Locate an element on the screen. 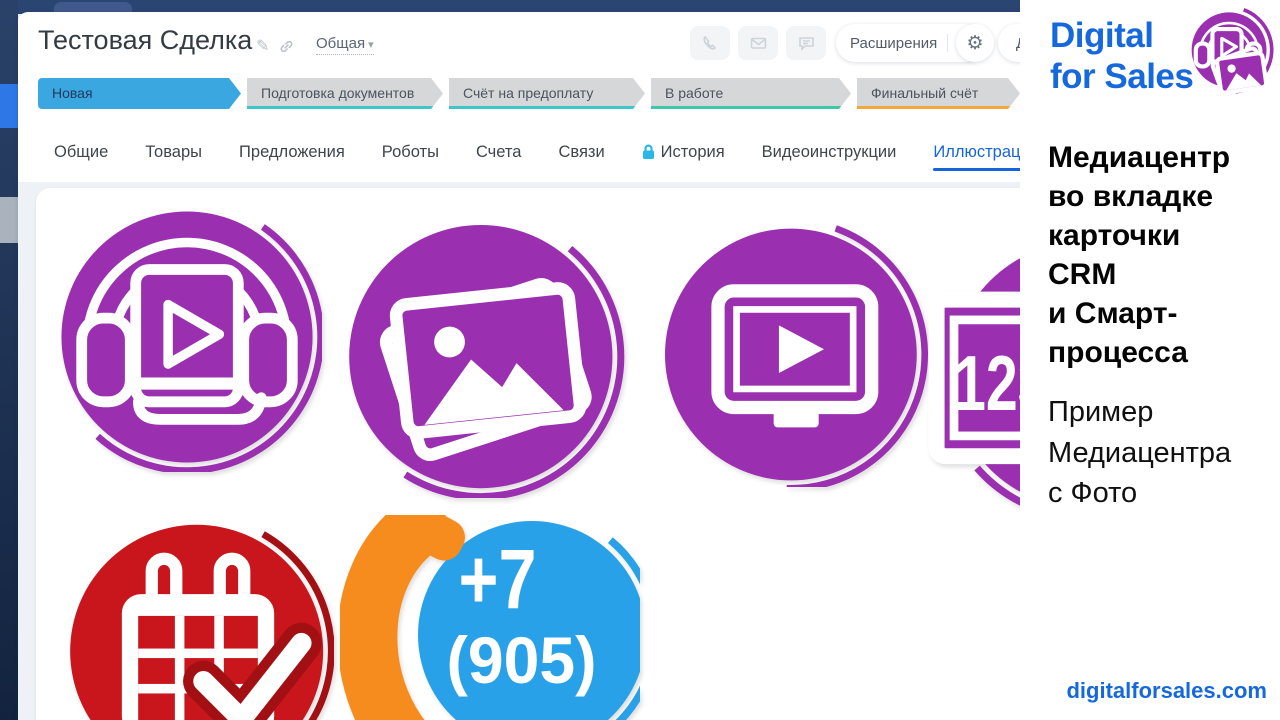 This screenshot has width=1280, height=720. brand-wordmark: Digital for Sales is located at coordinates (1122, 57).